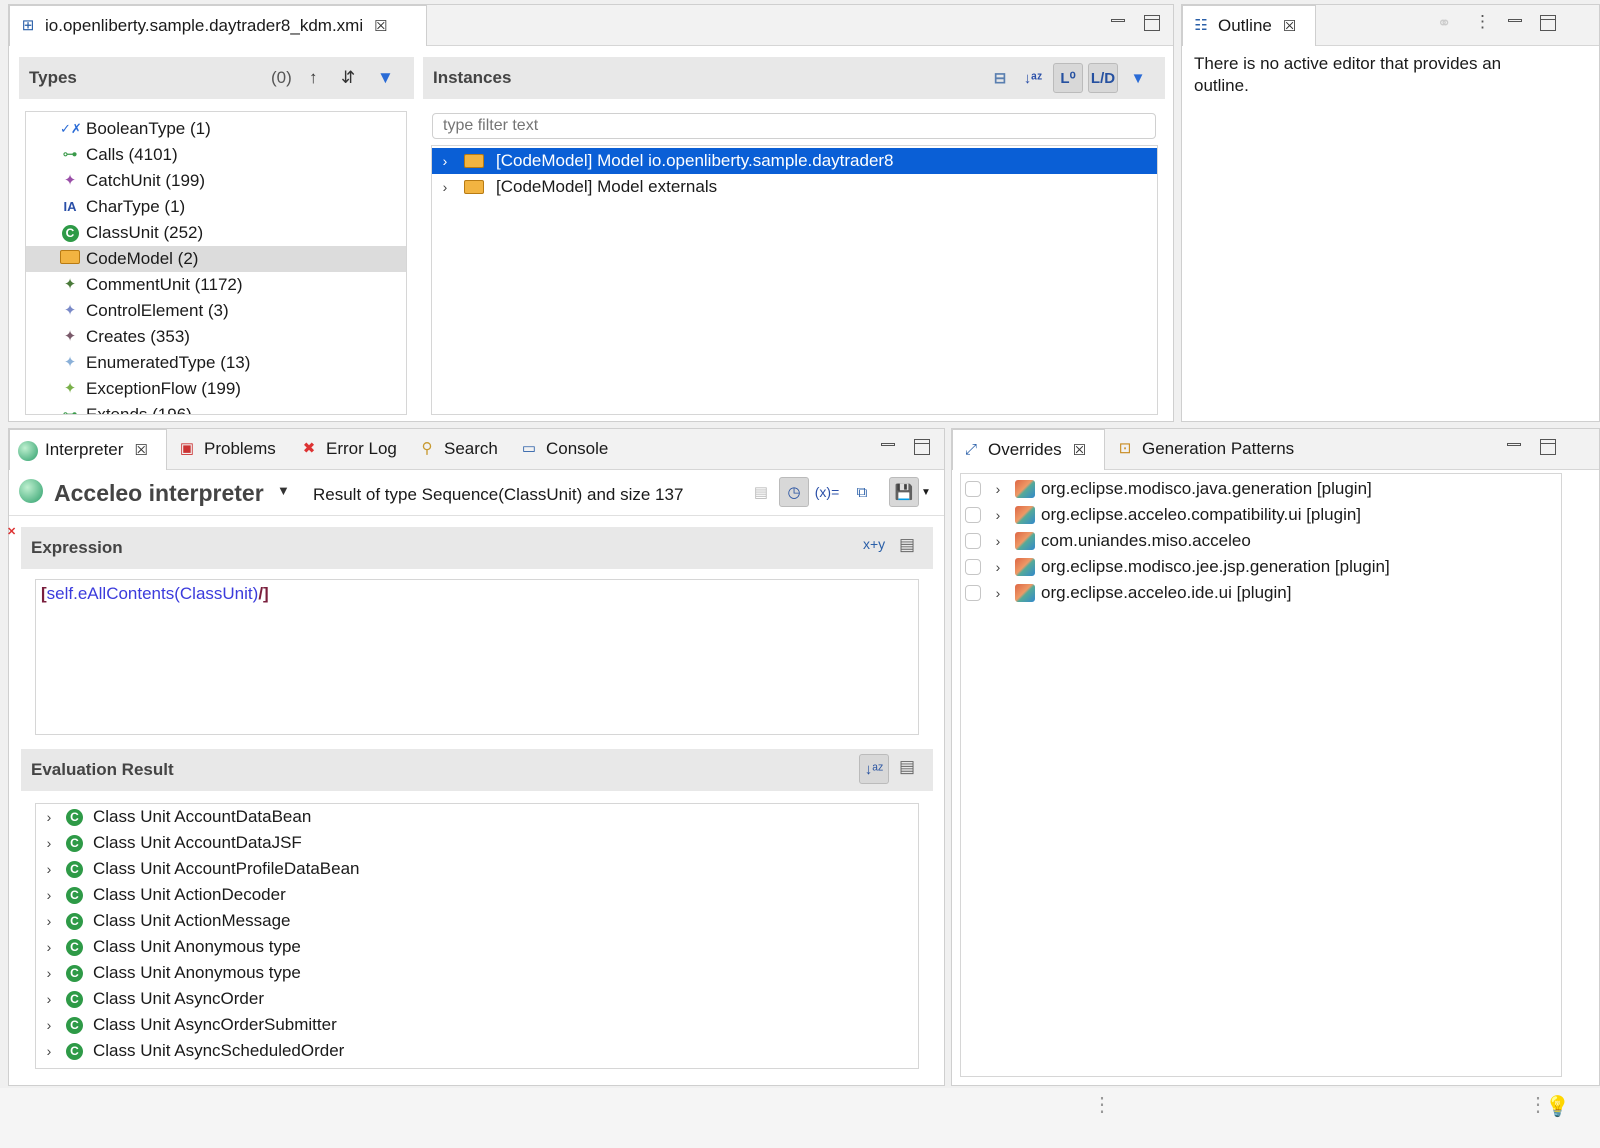 Image resolution: width=1600 pixels, height=1148 pixels. Describe the element at coordinates (794, 126) in the screenshot. I see `instances-filter-input` at that location.